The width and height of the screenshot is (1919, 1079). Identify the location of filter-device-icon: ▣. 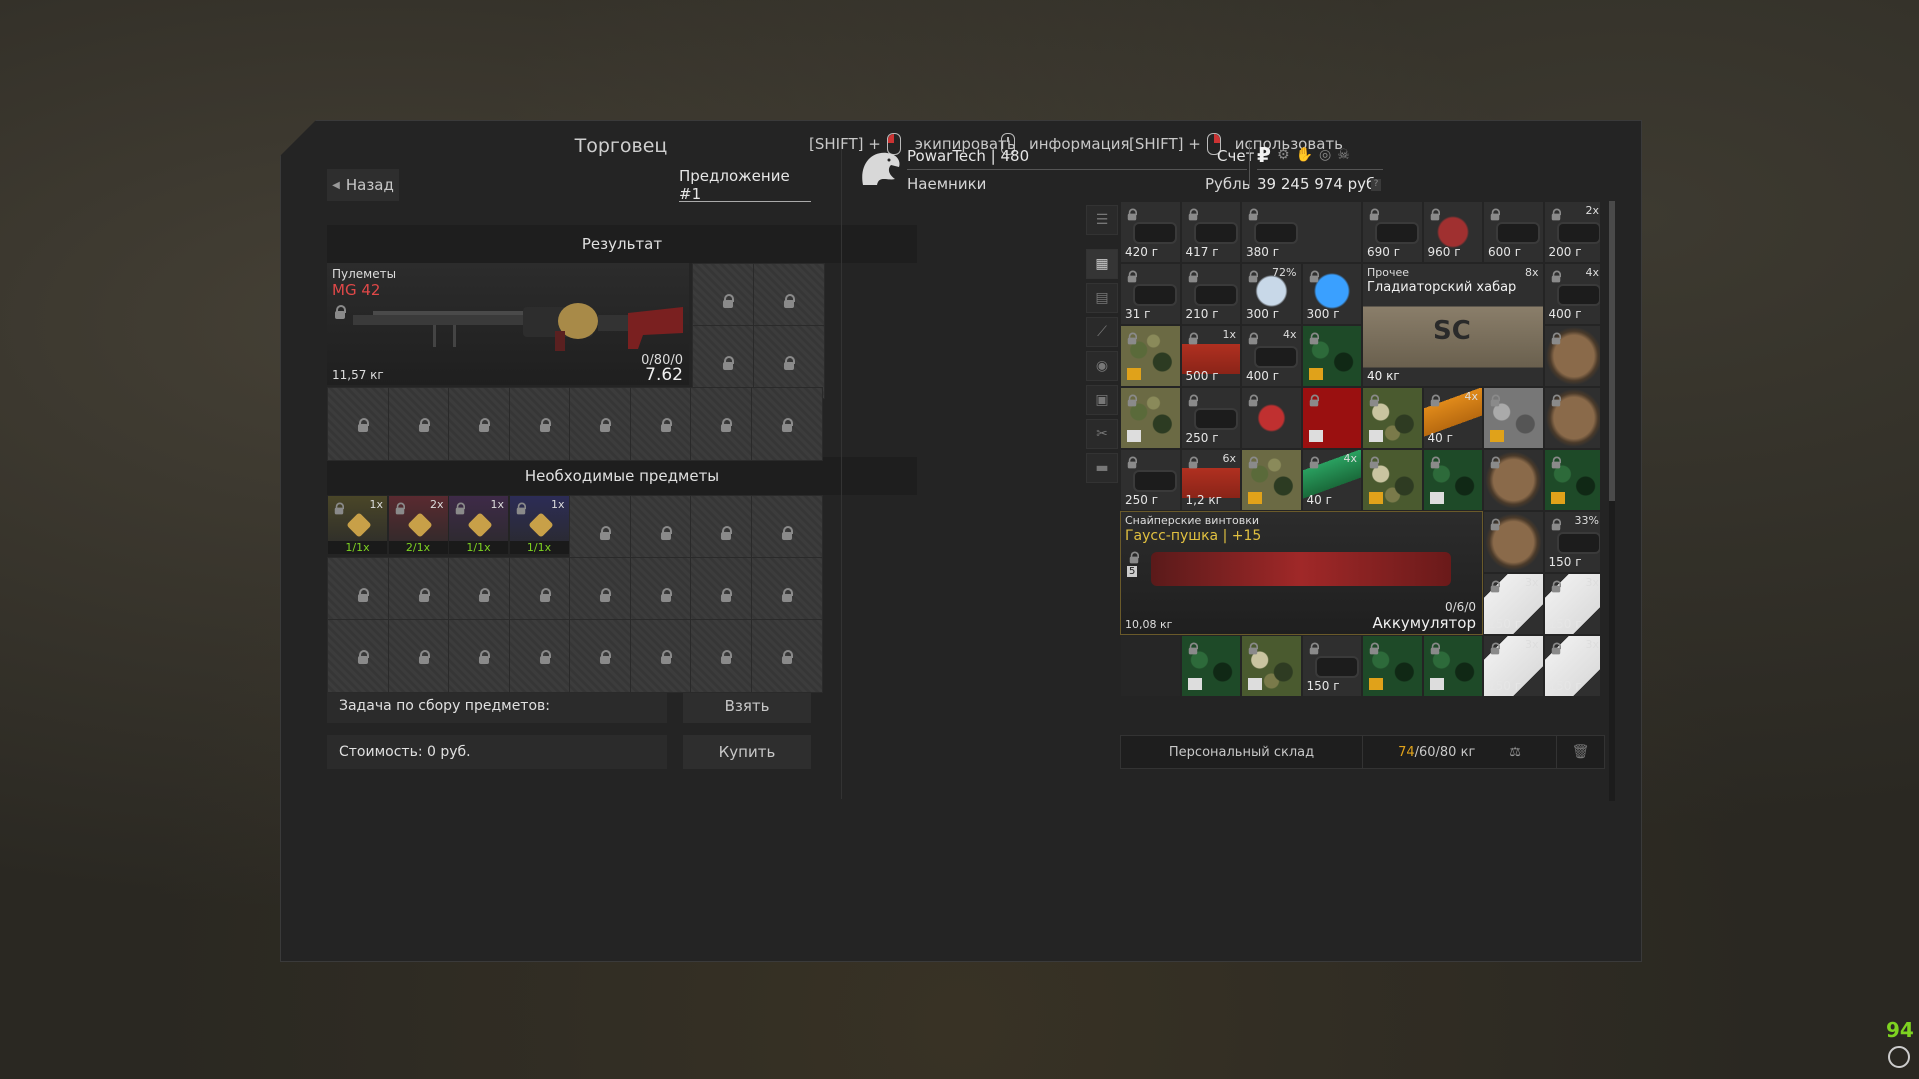
(1102, 400).